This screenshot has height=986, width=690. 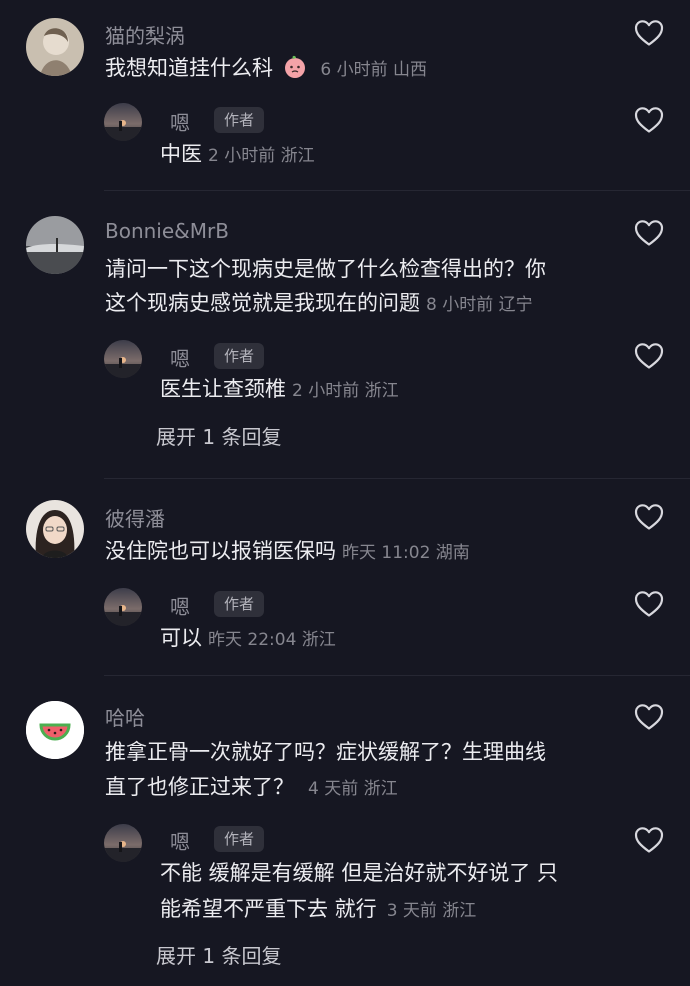 I want to click on username: 哈哈, so click(x=125, y=716).